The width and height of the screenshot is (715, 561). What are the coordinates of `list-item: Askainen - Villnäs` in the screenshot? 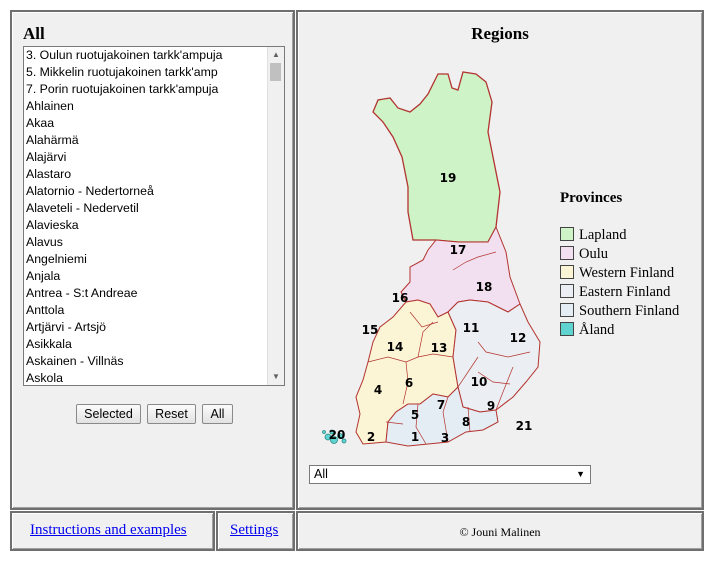 It's located at (155, 361).